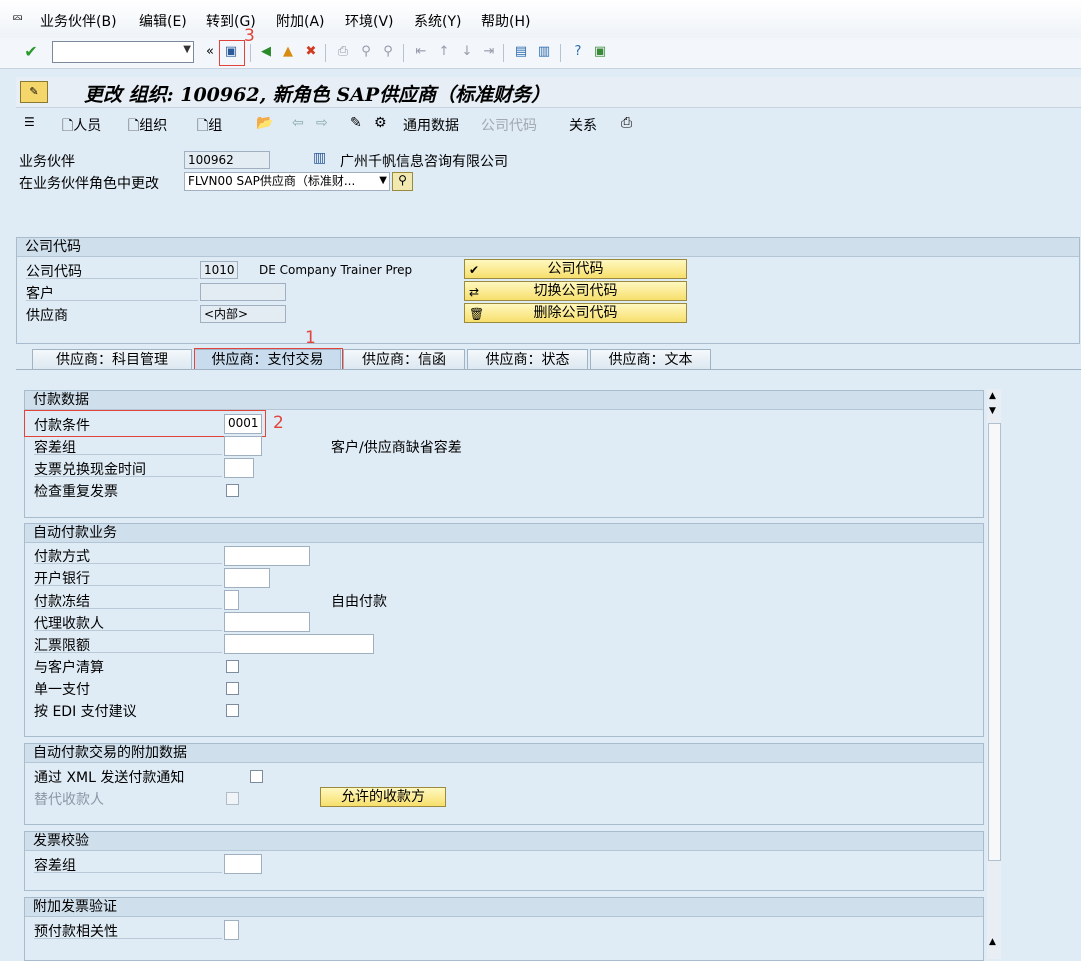 Image resolution: width=1081 pixels, height=961 pixels. I want to click on org-button: 🗋组织, so click(147, 127).